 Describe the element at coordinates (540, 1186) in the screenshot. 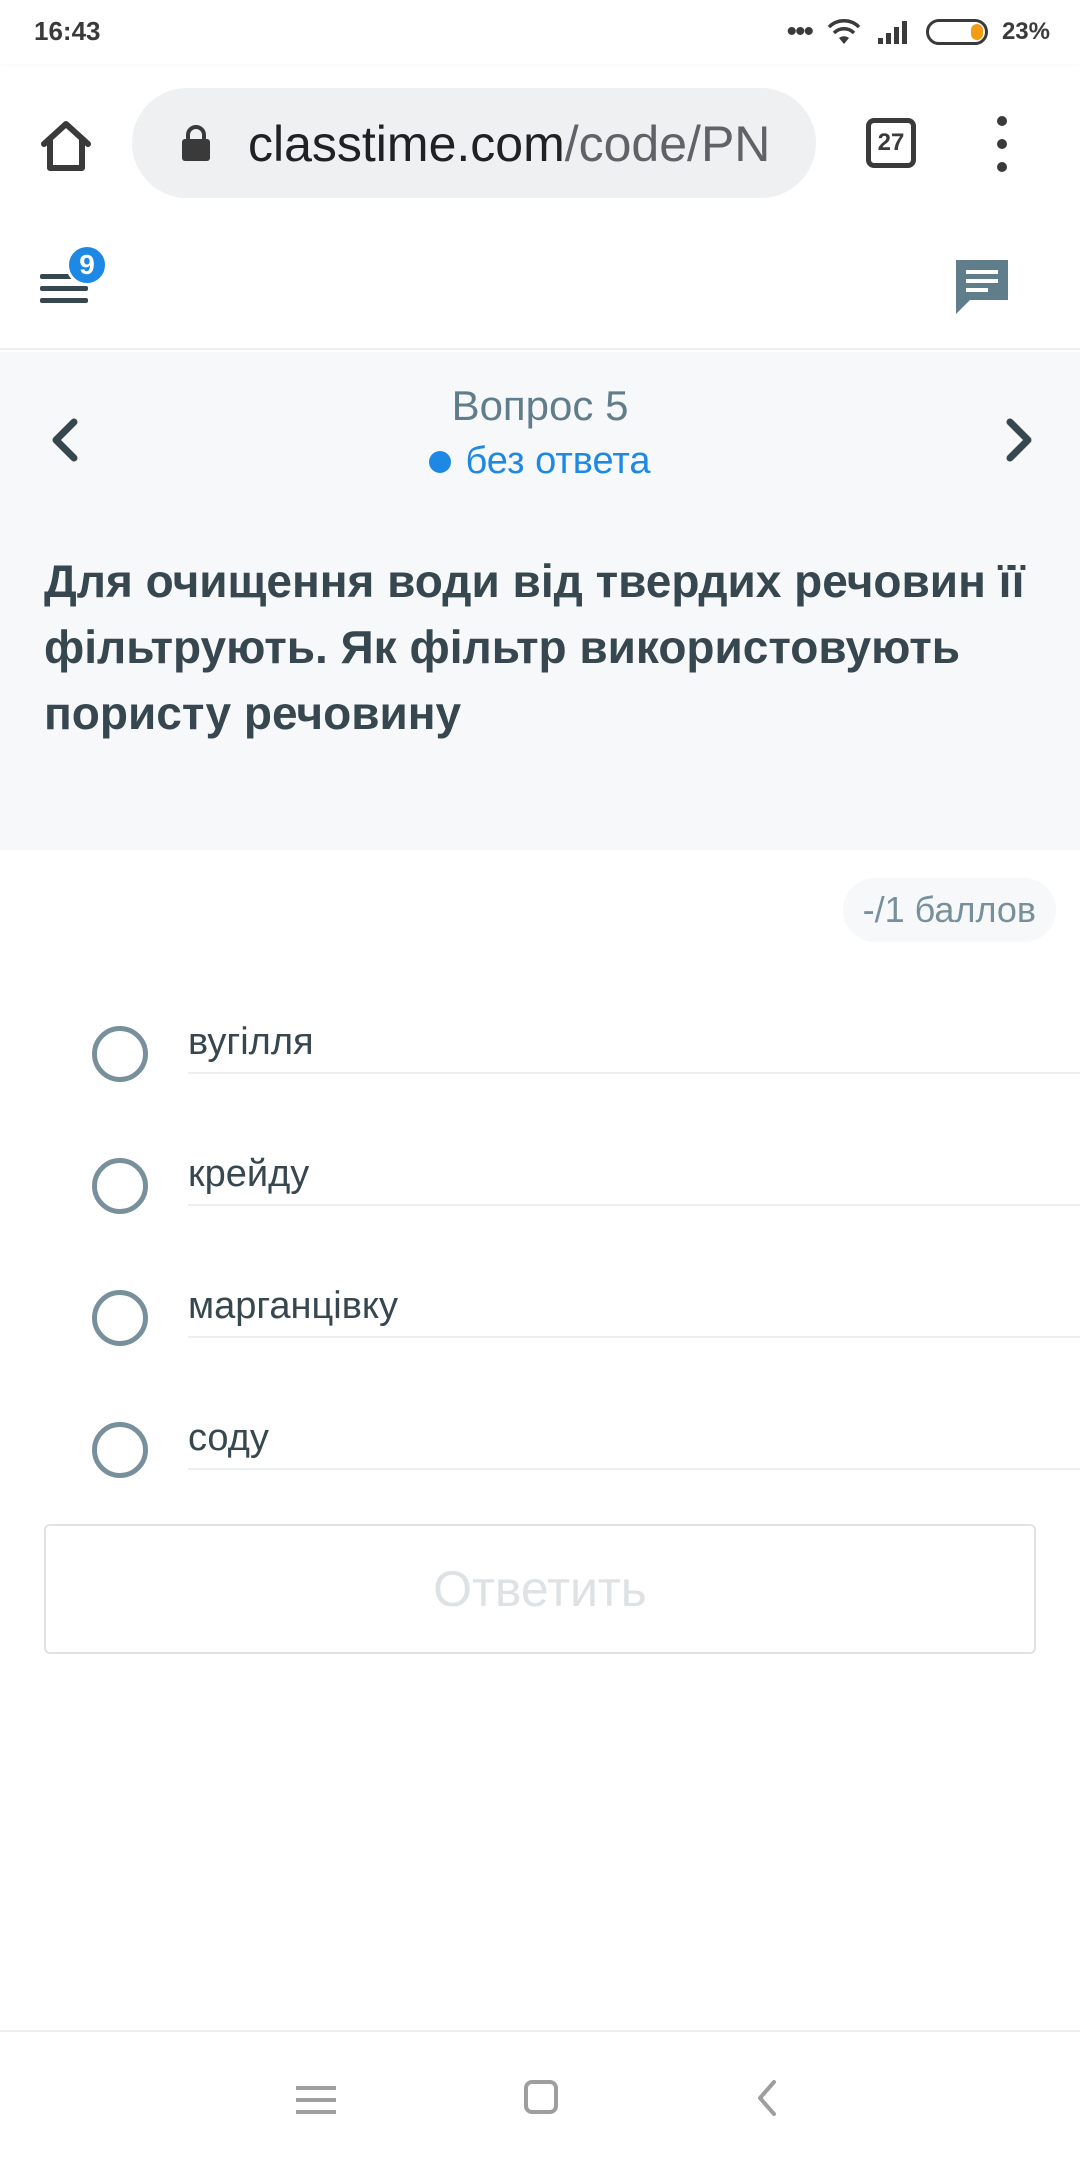

I see `answer-option: крейду` at that location.